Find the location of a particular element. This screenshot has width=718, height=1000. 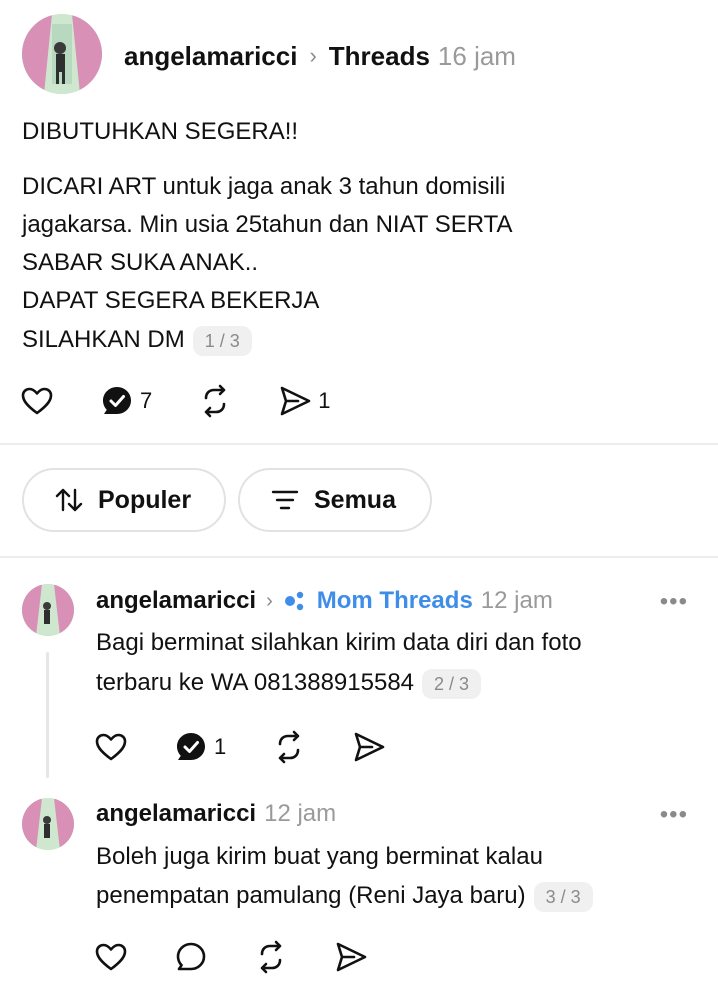

timestamp: 16 jam is located at coordinates (476, 55).